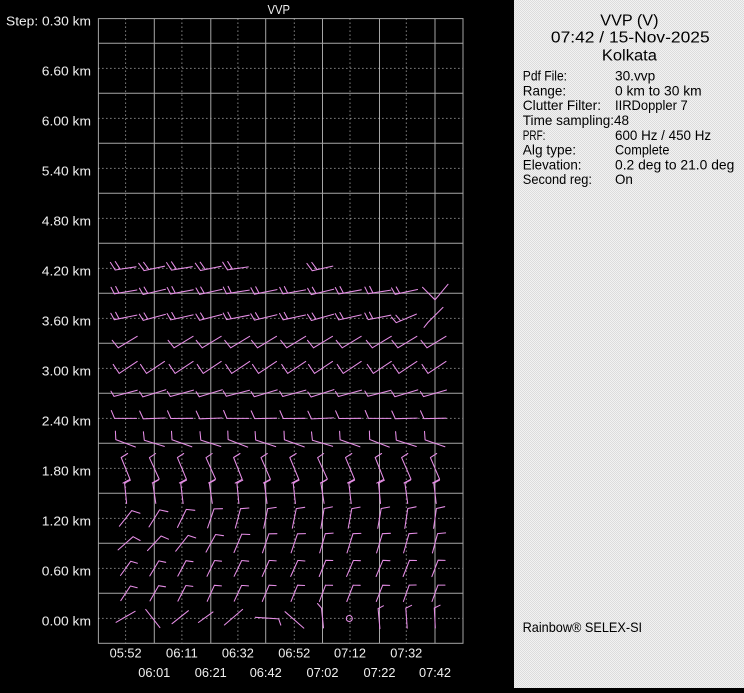  I want to click on svg-text: Second reg:, so click(557, 179).